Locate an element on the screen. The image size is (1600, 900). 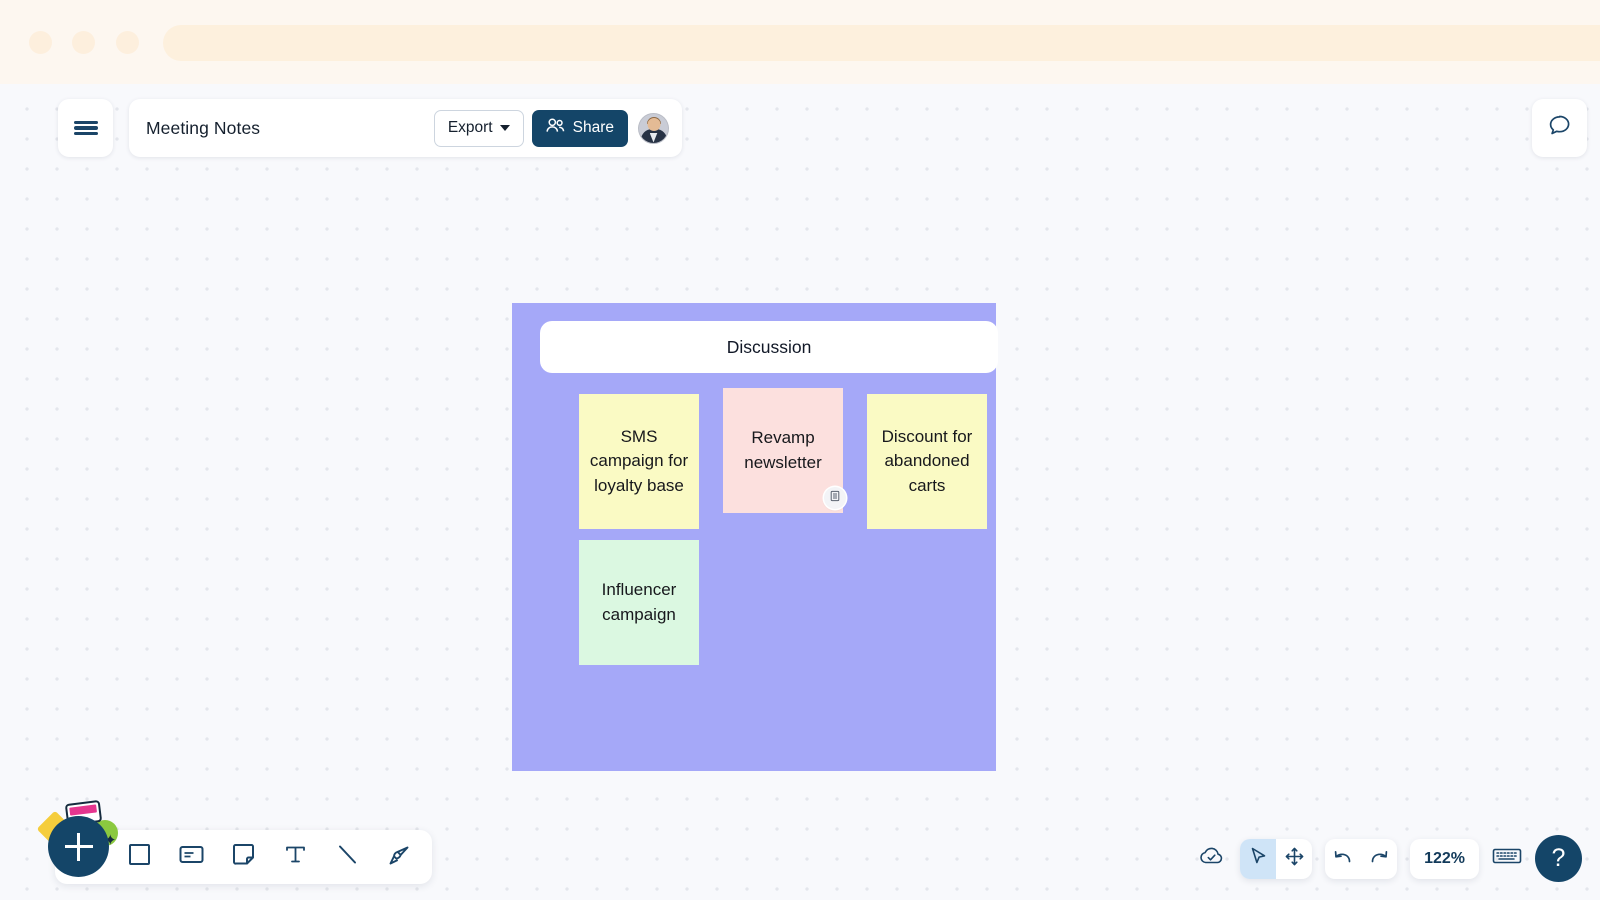
people-icon is located at coordinates (555, 128).